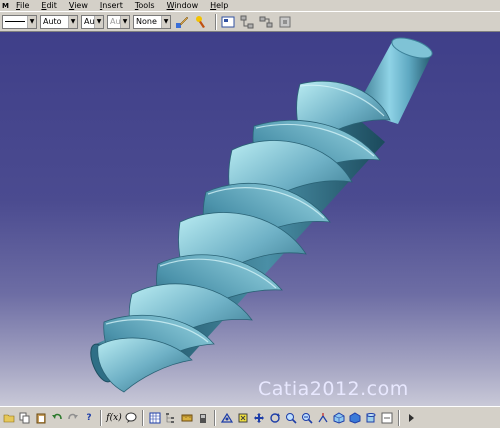 This screenshot has height=428, width=500. I want to click on undo-icon, so click(57, 418).